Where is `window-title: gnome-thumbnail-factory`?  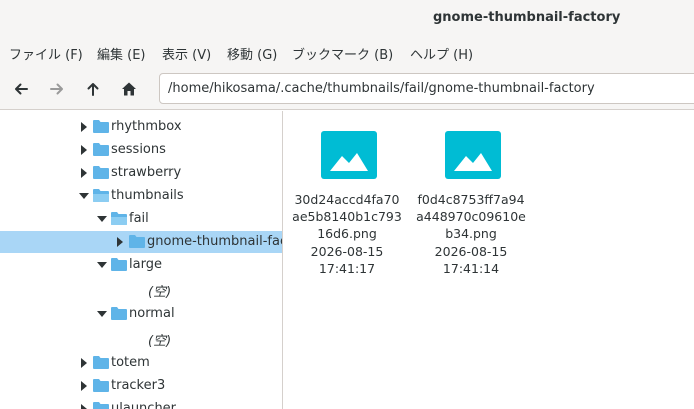
window-title: gnome-thumbnail-factory is located at coordinates (527, 17).